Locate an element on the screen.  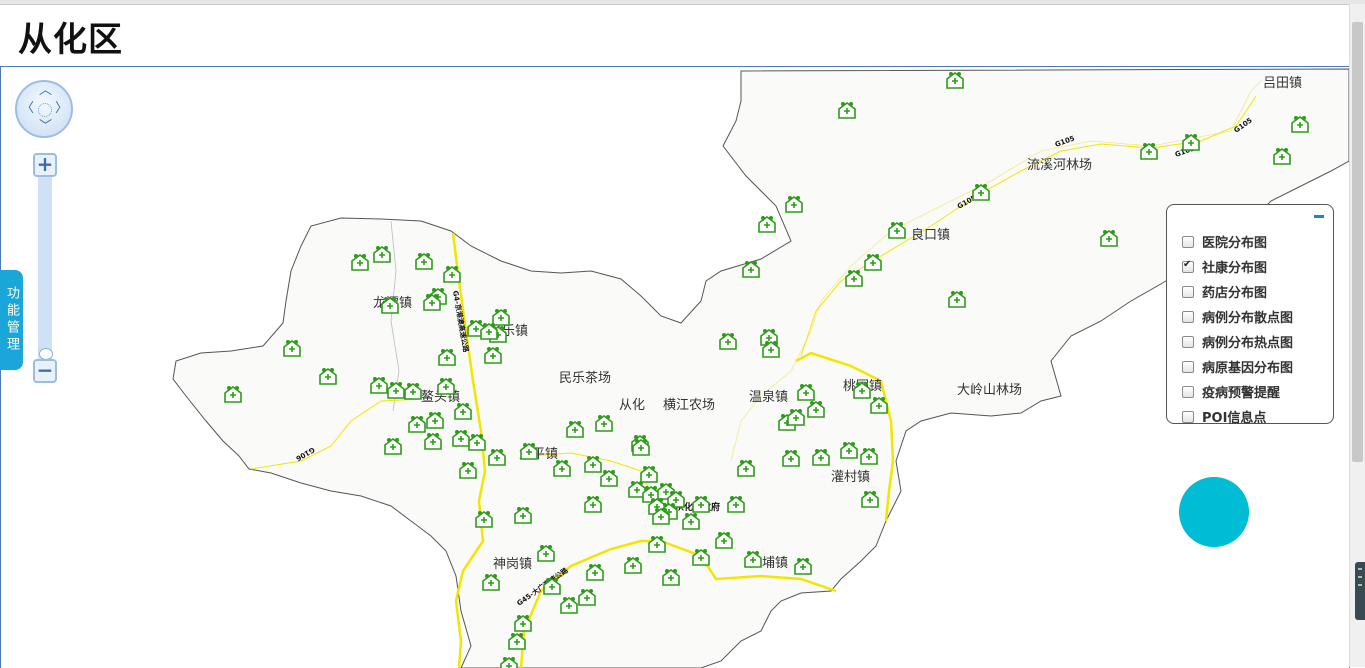
floating-action-button is located at coordinates (1214, 512).